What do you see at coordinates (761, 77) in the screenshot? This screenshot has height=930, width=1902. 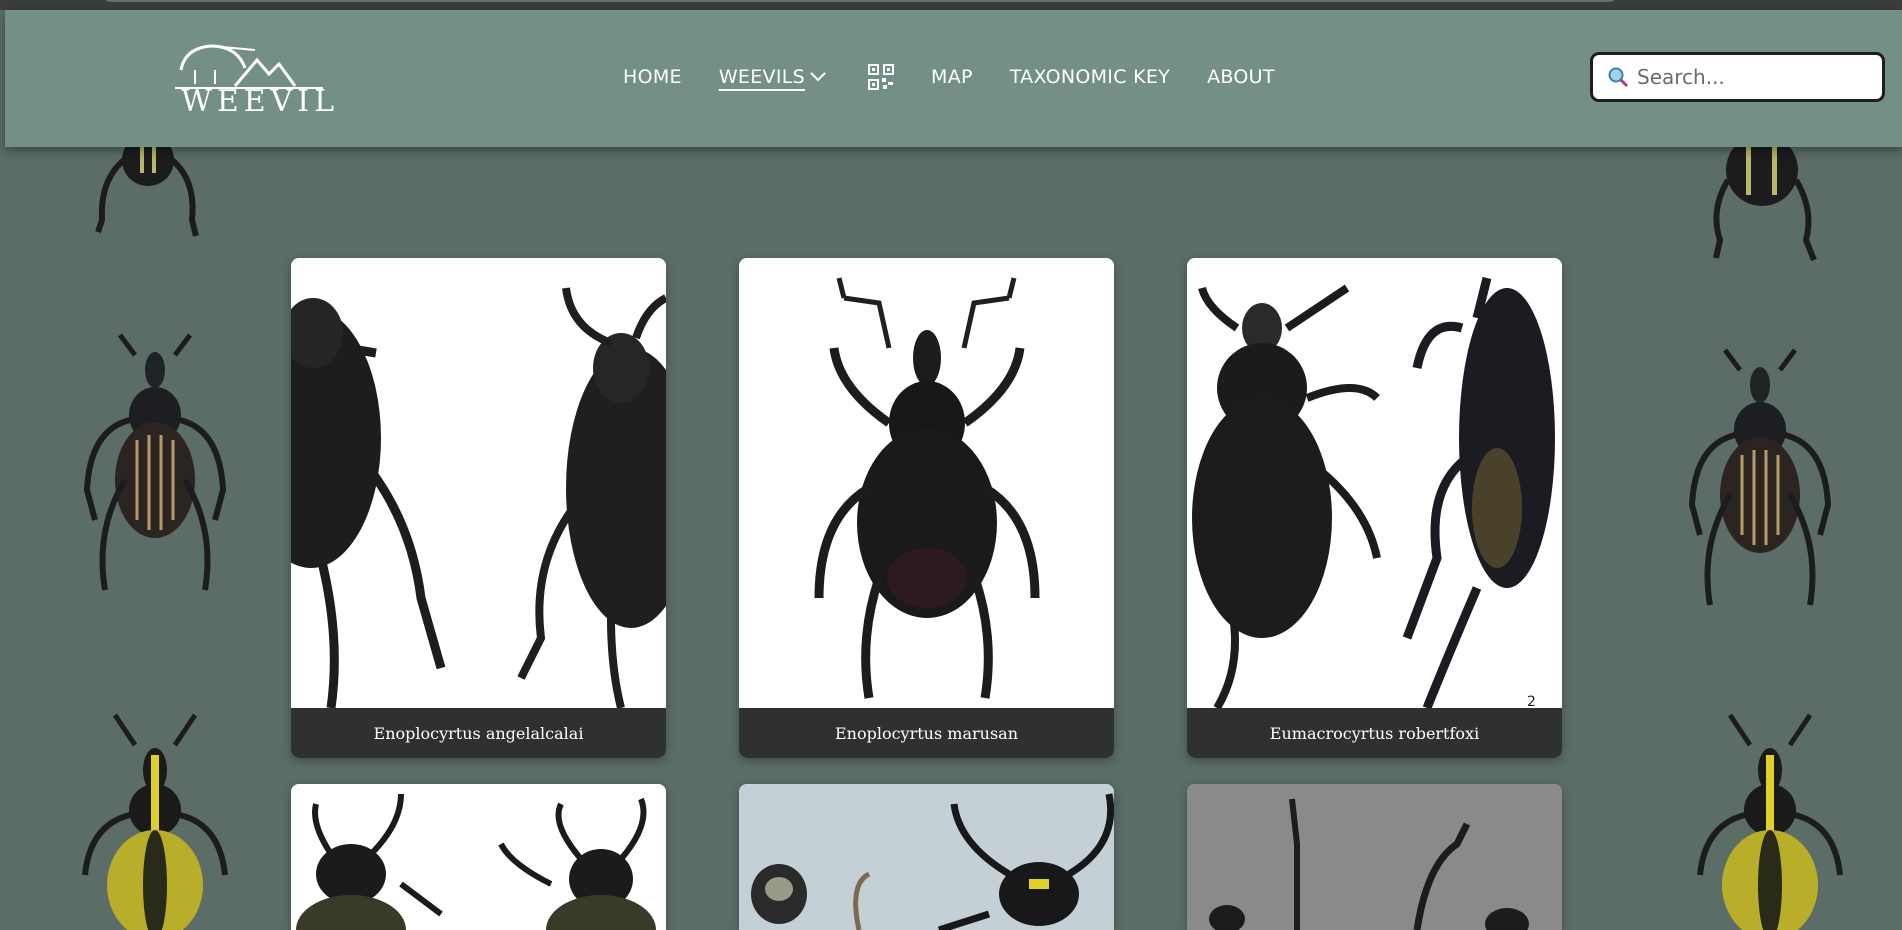 I see `nav-weevils-label: WEEVILS` at bounding box center [761, 77].